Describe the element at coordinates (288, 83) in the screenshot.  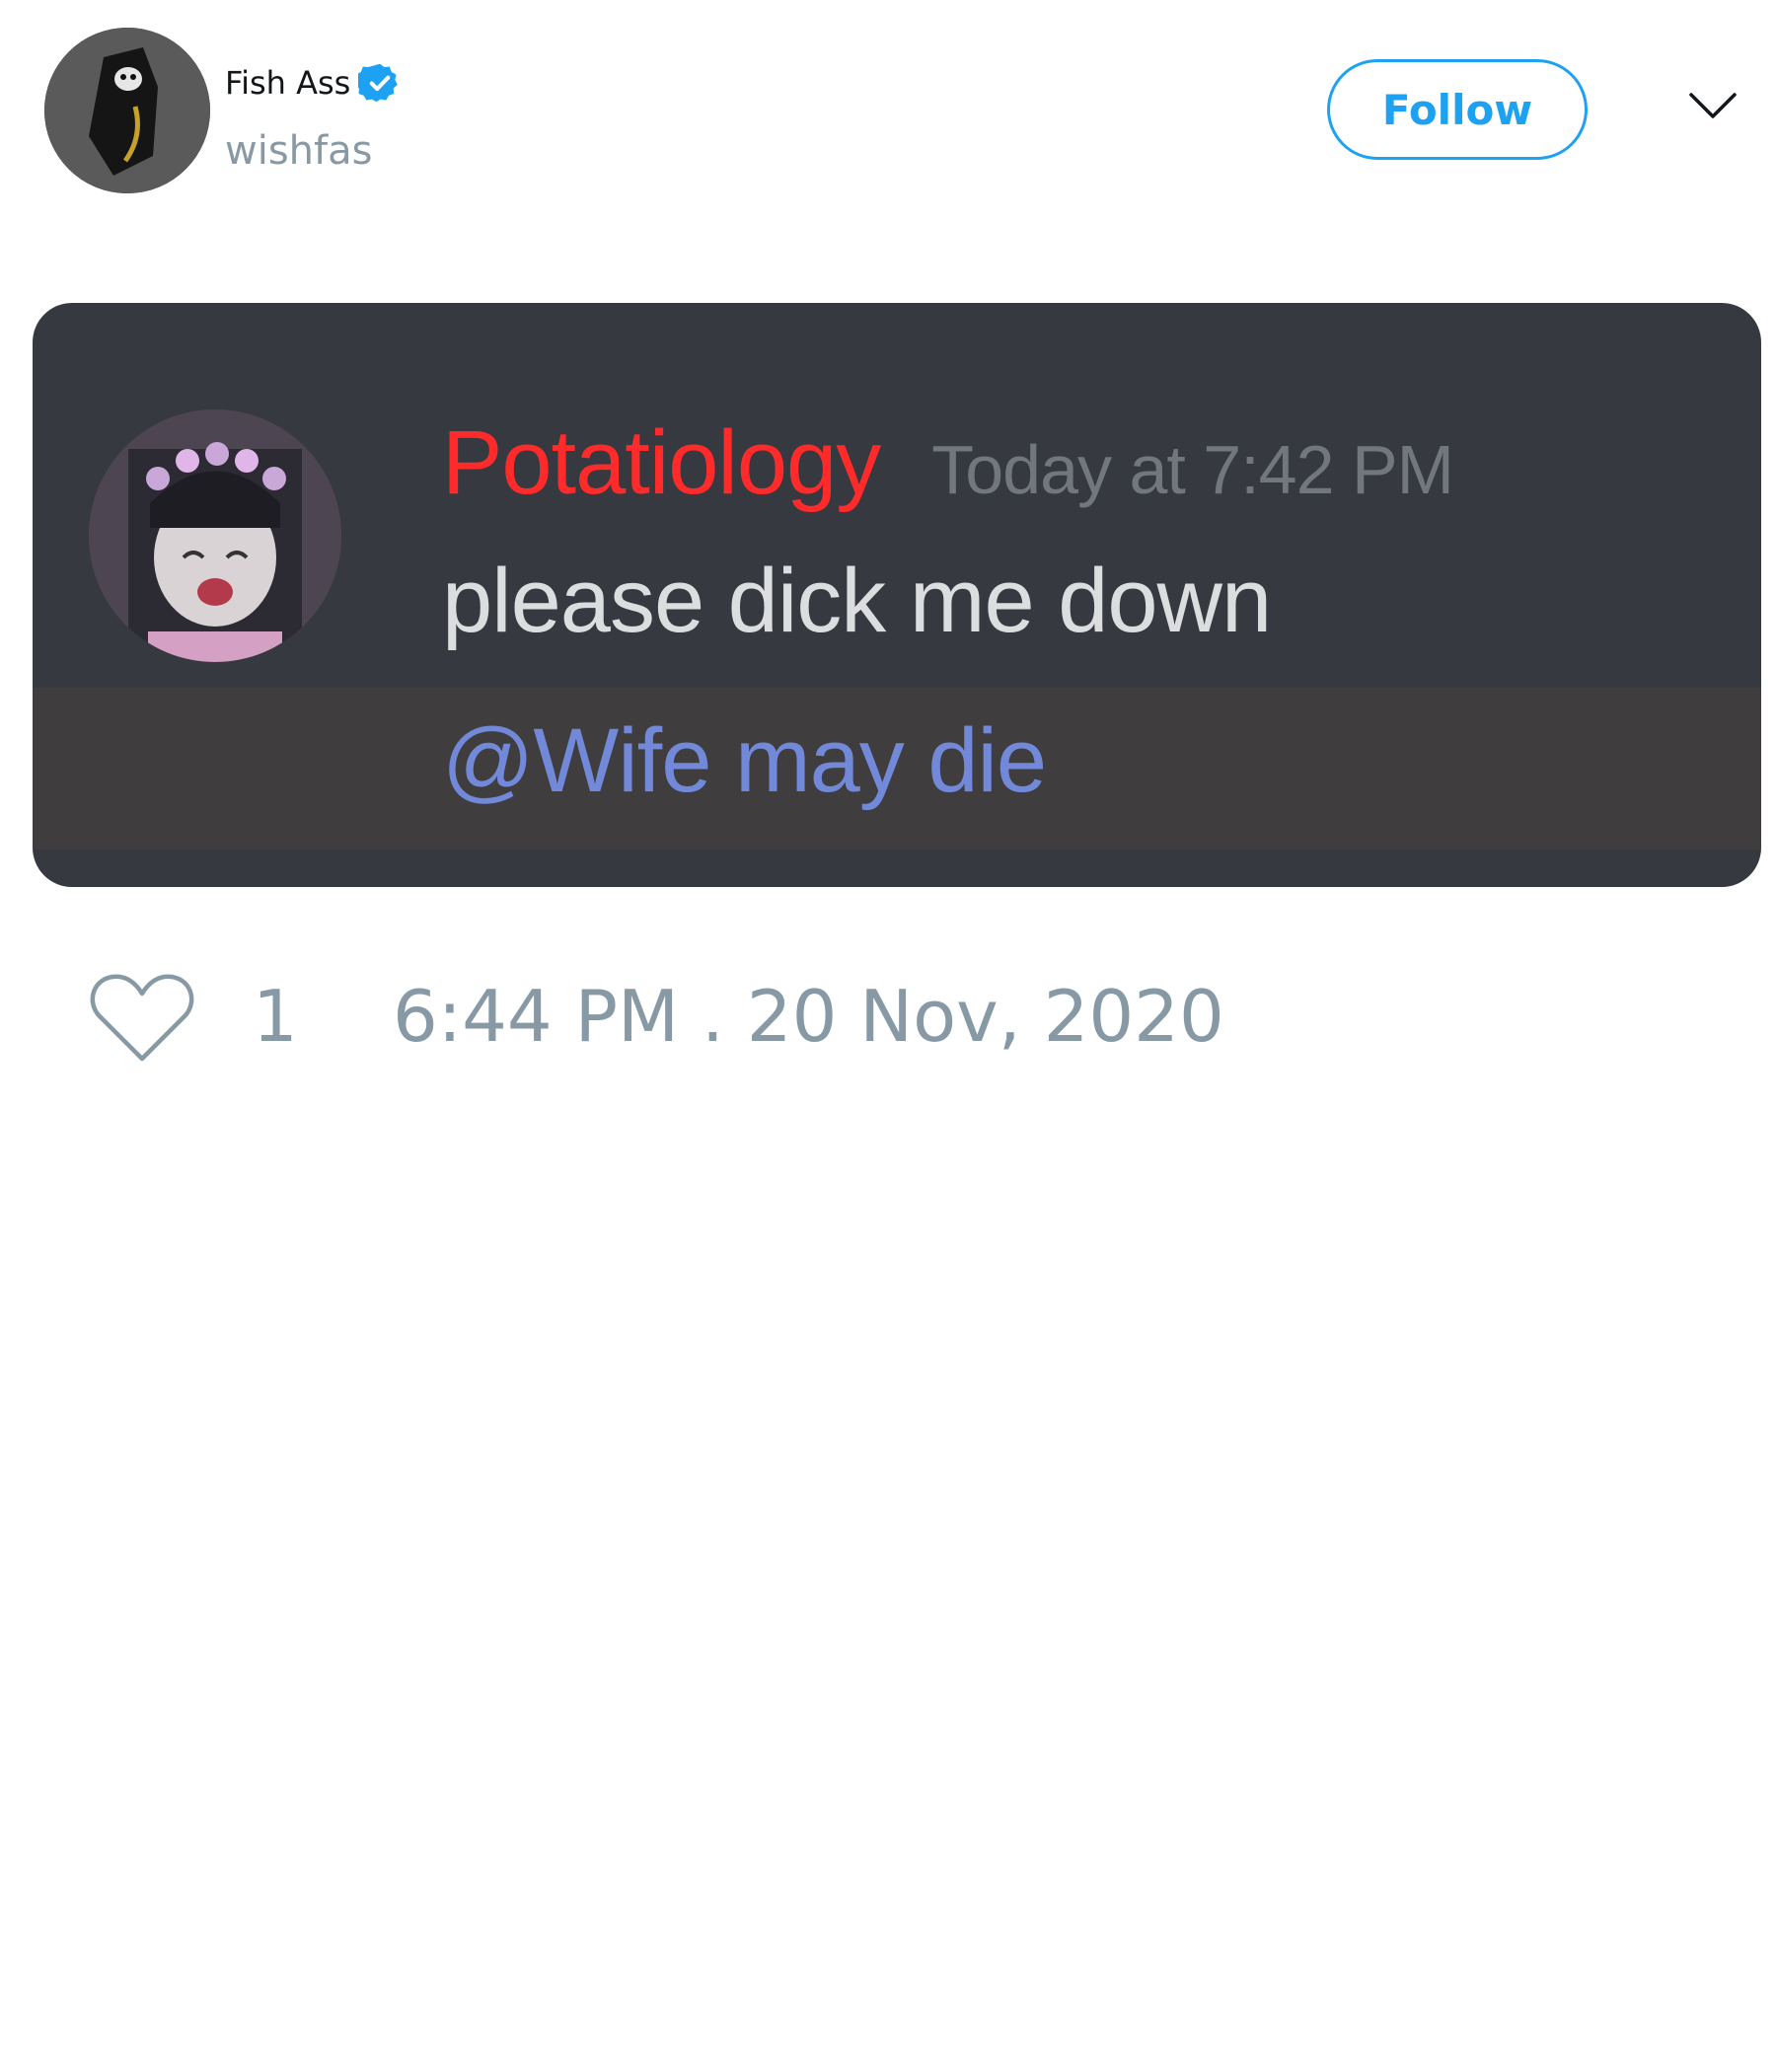
I see `display-name: Fish Ass` at that location.